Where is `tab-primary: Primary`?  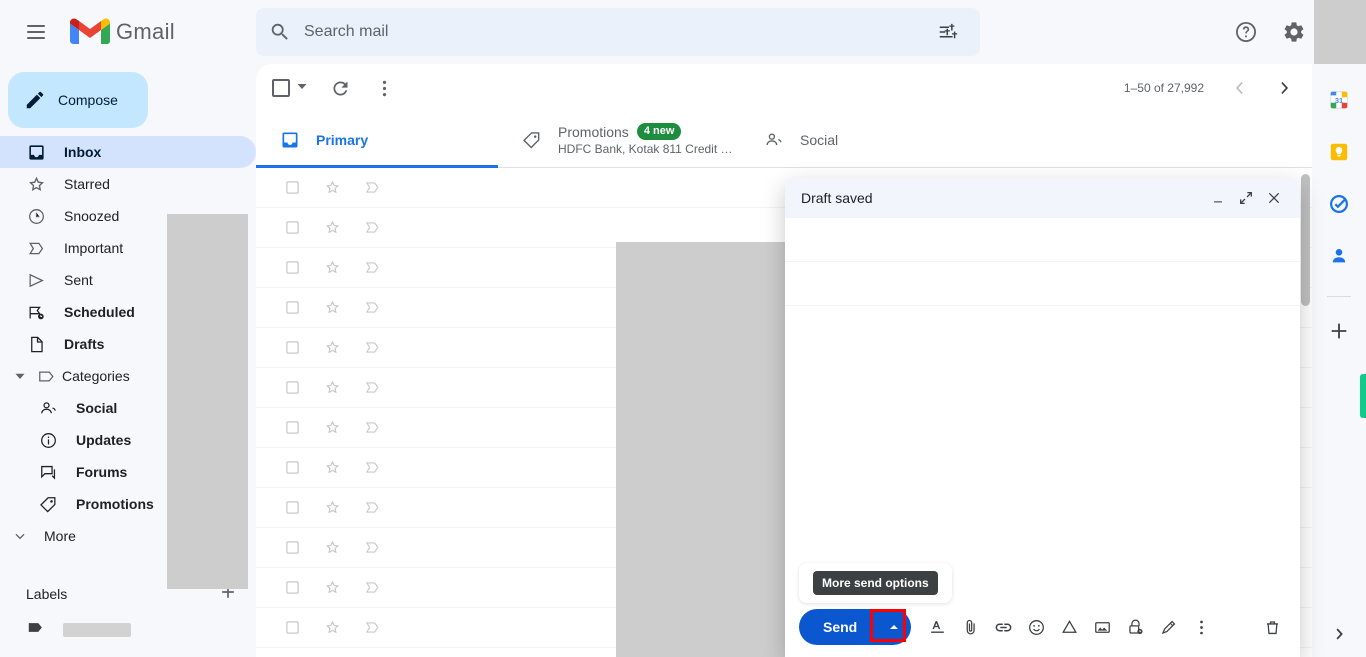 tab-primary: Primary is located at coordinates (377, 140).